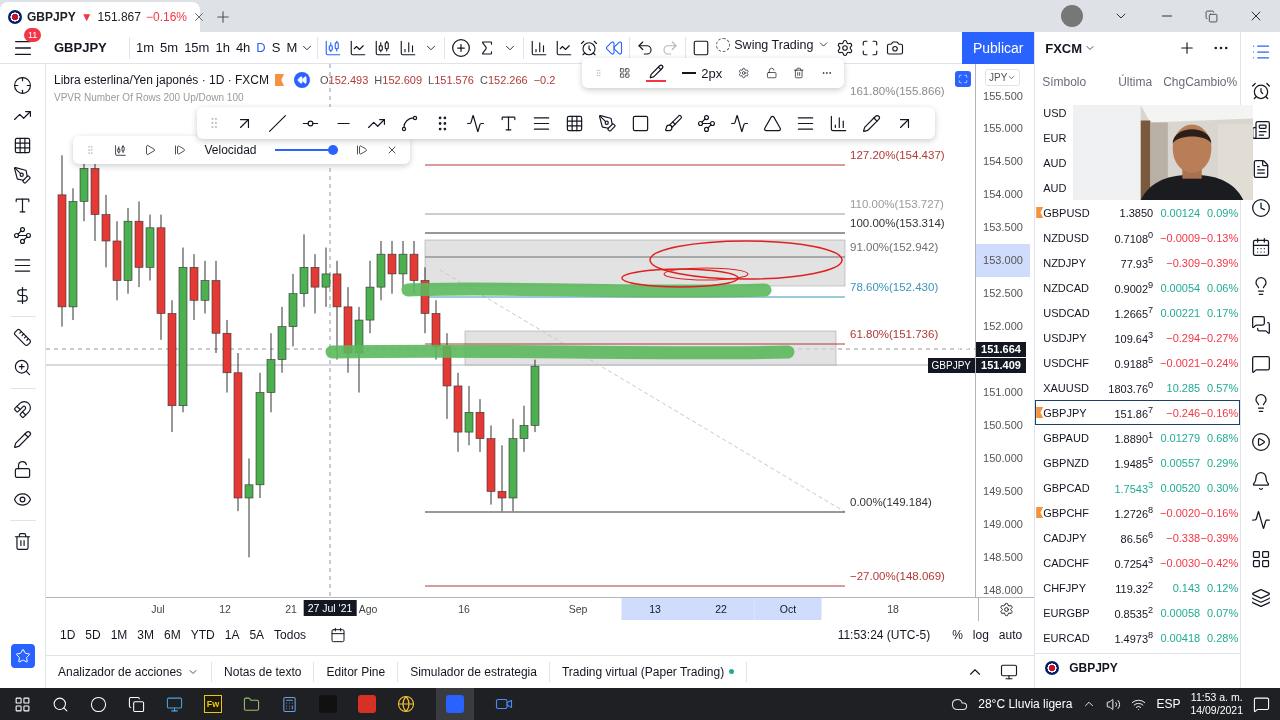  What do you see at coordinates (172, 635) in the screenshot?
I see `range-button: 6M` at bounding box center [172, 635].